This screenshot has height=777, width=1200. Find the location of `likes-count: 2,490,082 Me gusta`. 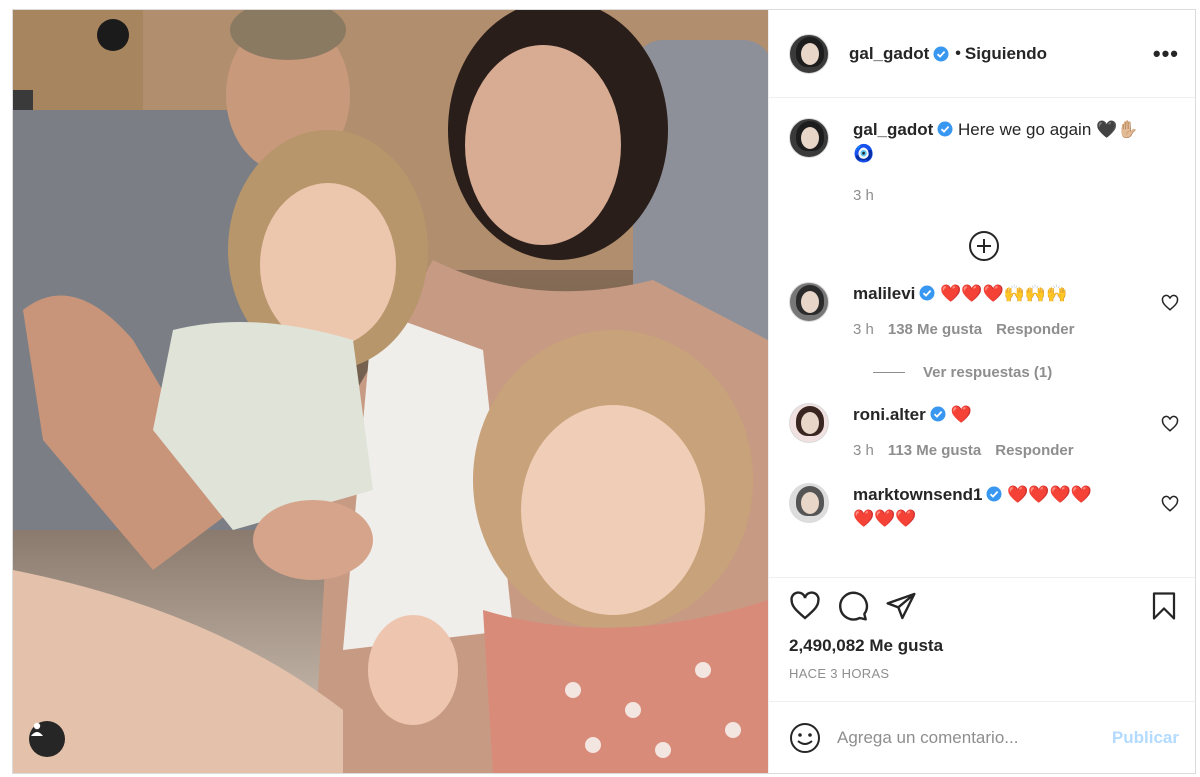

likes-count: 2,490,082 Me gusta is located at coordinates (984, 646).